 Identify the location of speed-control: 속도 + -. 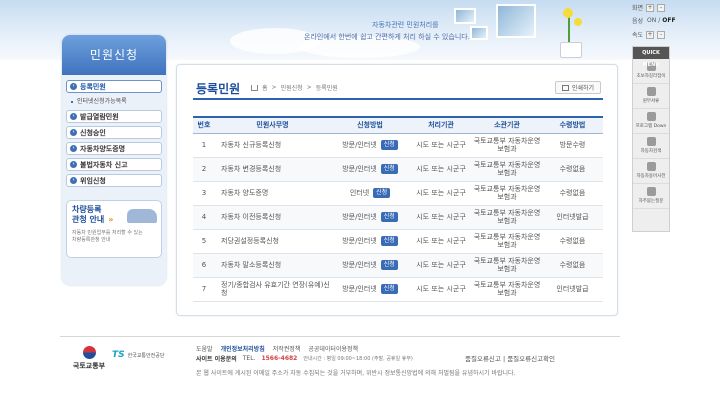
(649, 34).